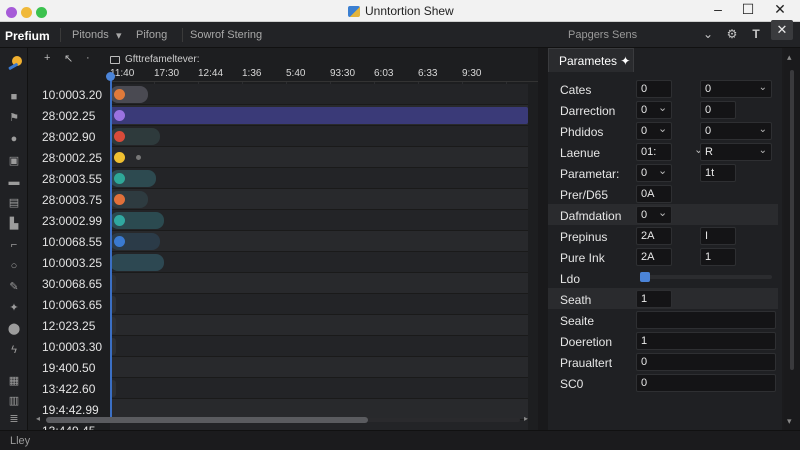 Image resolution: width=800 pixels, height=450 pixels. What do you see at coordinates (47, 58) in the screenshot?
I see `add-track-icon: +` at bounding box center [47, 58].